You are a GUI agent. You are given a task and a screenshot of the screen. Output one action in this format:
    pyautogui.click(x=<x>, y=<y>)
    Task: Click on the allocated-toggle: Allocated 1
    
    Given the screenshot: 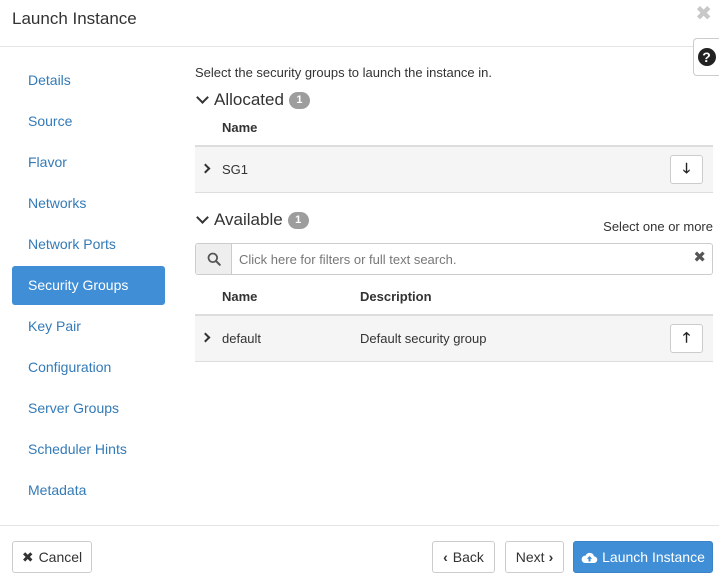 What is the action you would take?
    pyautogui.click(x=252, y=100)
    